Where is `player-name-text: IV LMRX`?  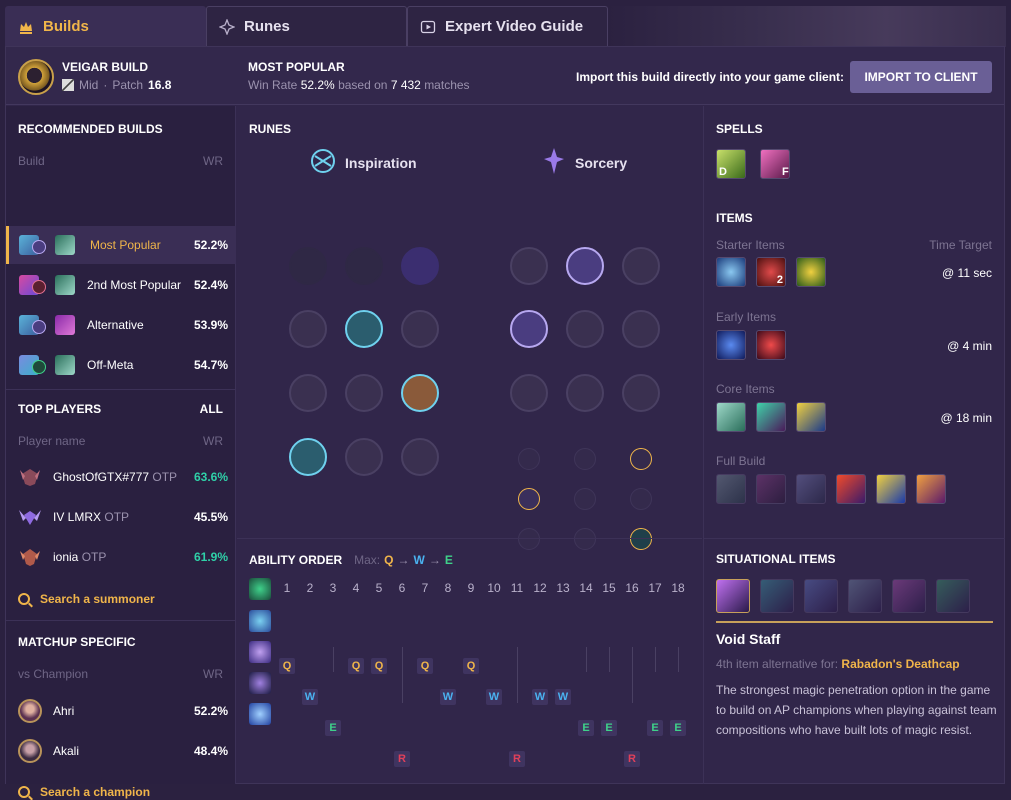
player-name-text: IV LMRX is located at coordinates (77, 517).